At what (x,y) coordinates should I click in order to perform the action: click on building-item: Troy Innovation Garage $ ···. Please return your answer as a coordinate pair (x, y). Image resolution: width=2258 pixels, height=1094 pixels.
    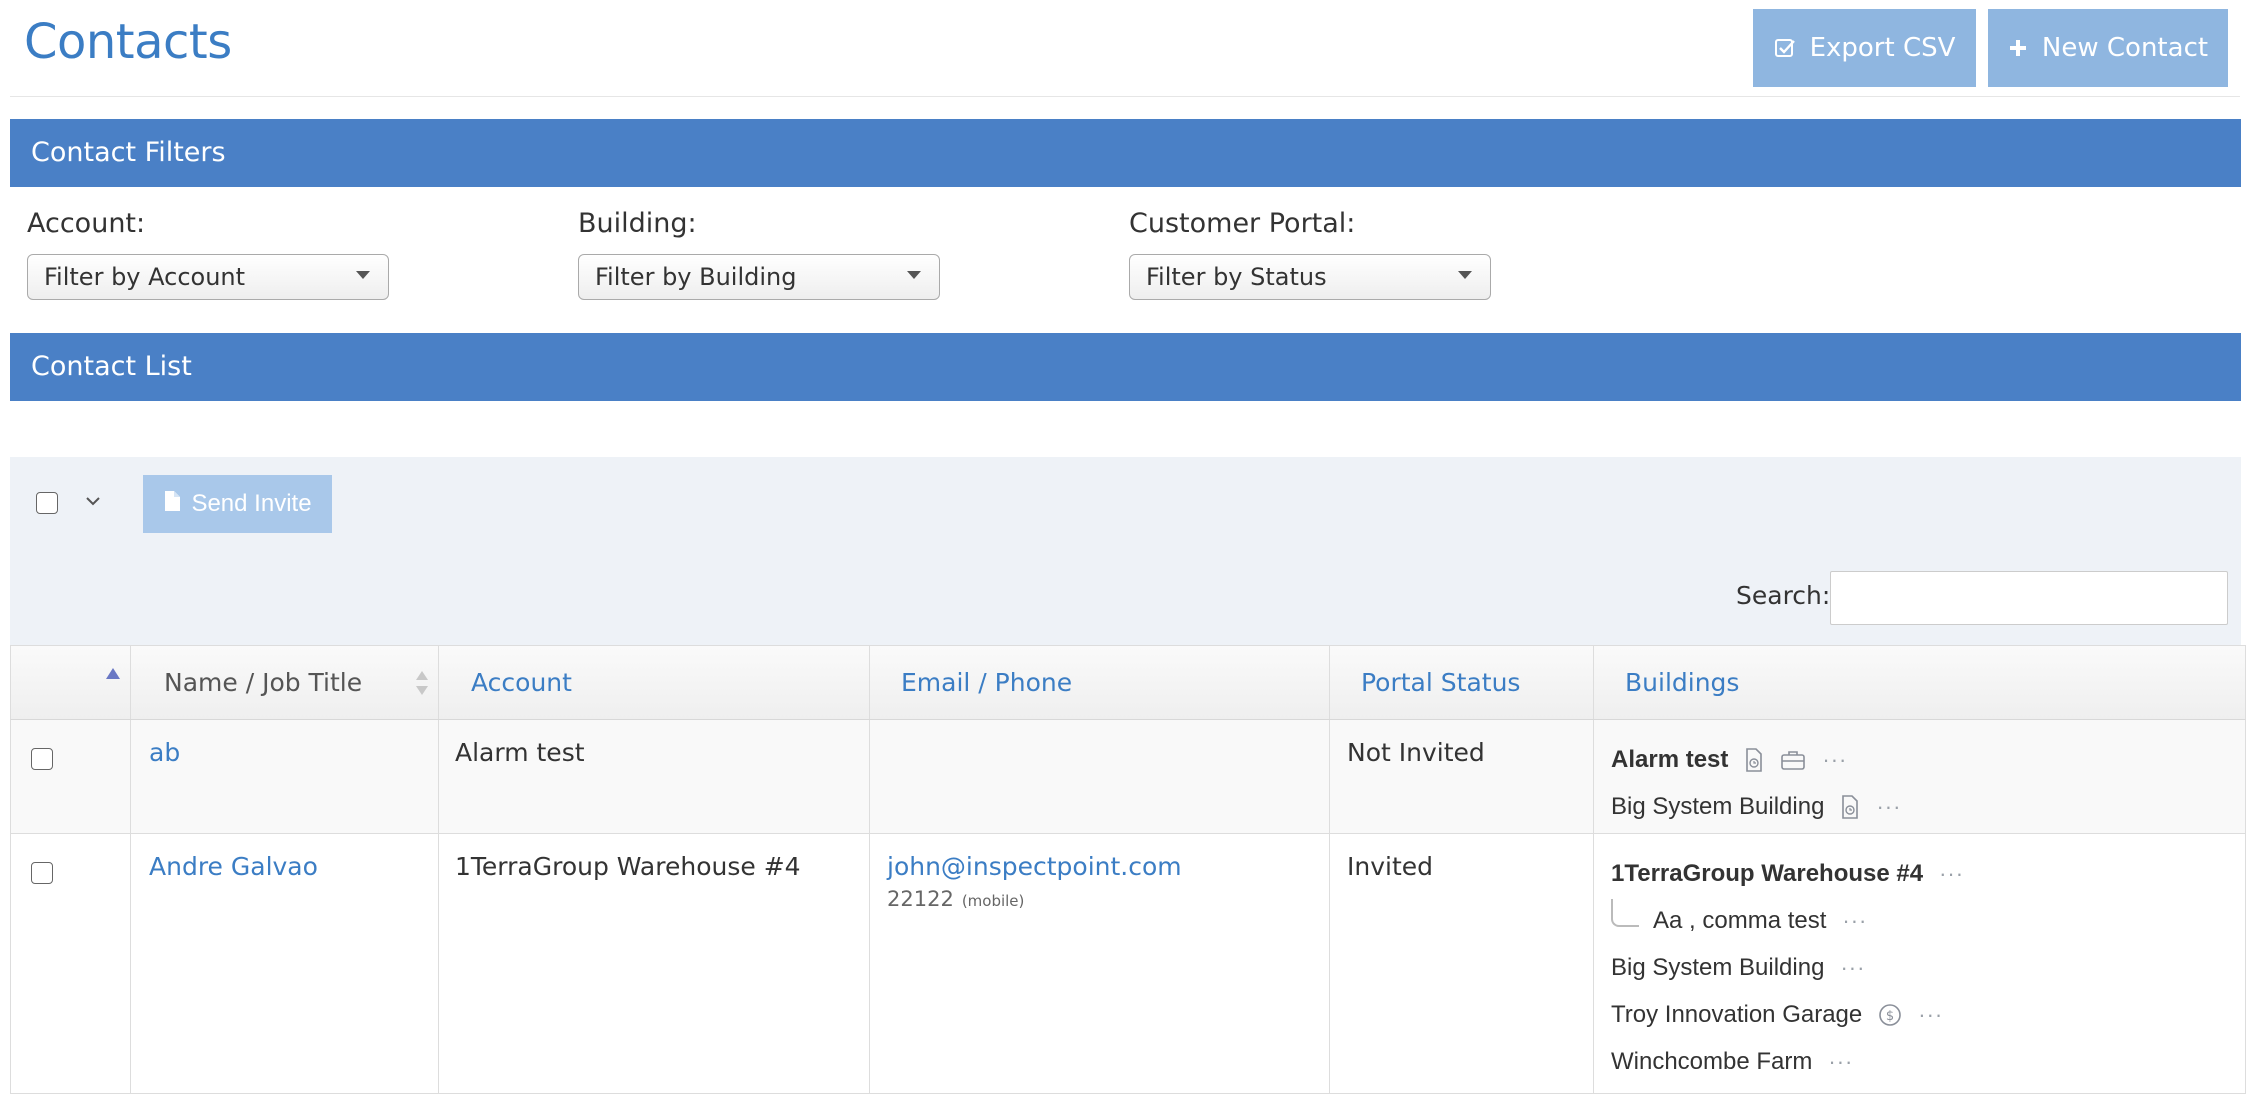
    Looking at the image, I should click on (1787, 1014).